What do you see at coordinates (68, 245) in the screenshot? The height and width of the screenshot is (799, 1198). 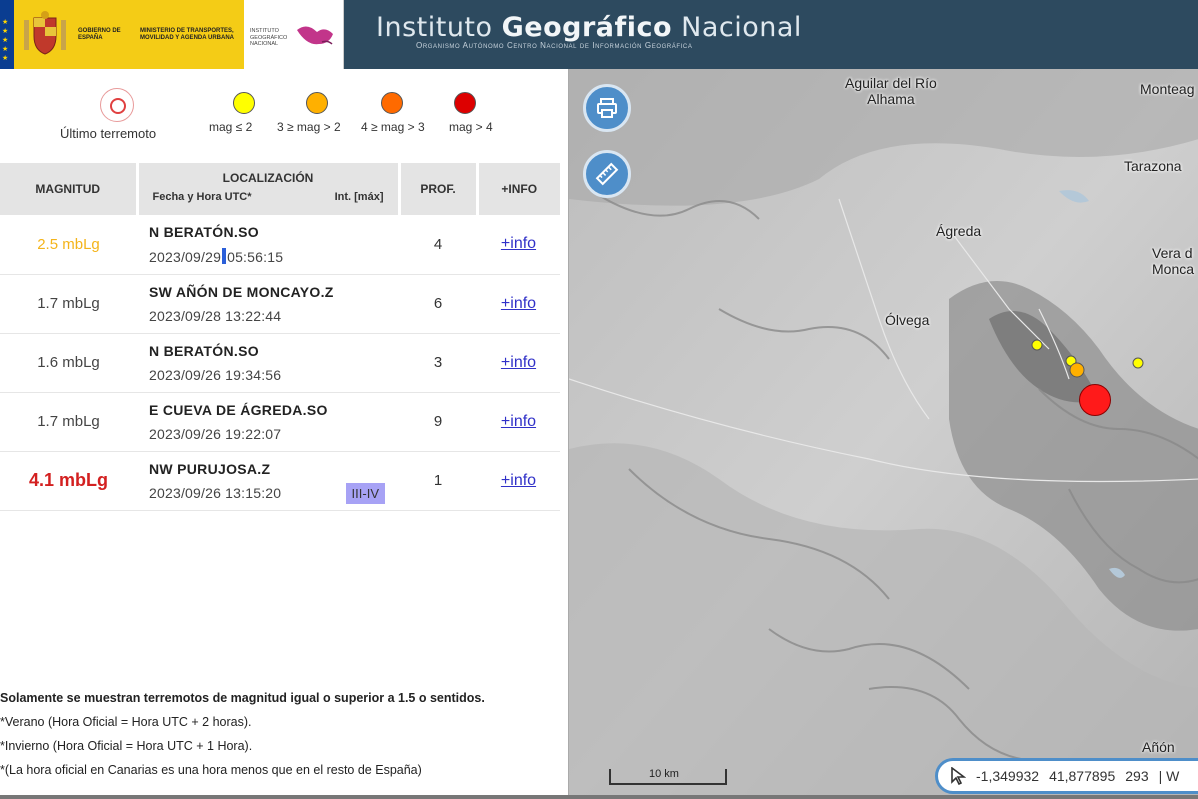 I see `row-magnitude: 2.5 mbLg` at bounding box center [68, 245].